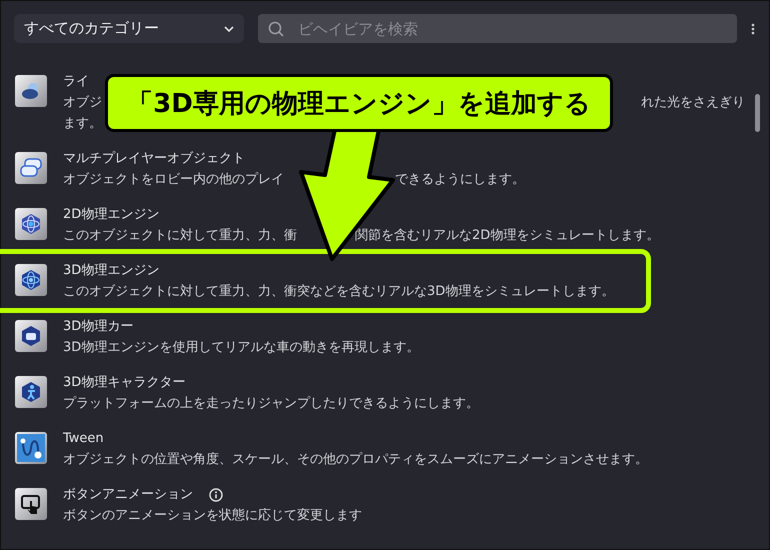 This screenshot has width=770, height=550. I want to click on search-icon, so click(276, 29).